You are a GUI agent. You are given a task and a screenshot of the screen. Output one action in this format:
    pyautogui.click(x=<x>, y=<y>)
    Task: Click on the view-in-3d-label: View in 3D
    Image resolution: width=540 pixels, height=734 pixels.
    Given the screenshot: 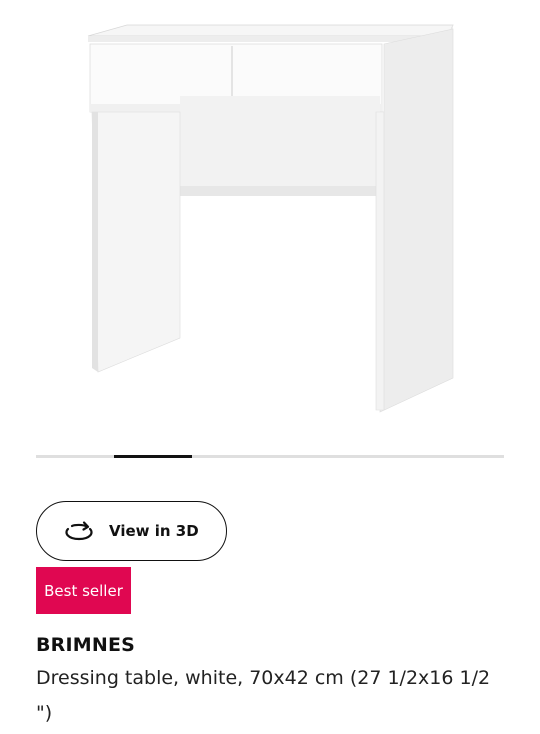 What is the action you would take?
    pyautogui.click(x=154, y=531)
    